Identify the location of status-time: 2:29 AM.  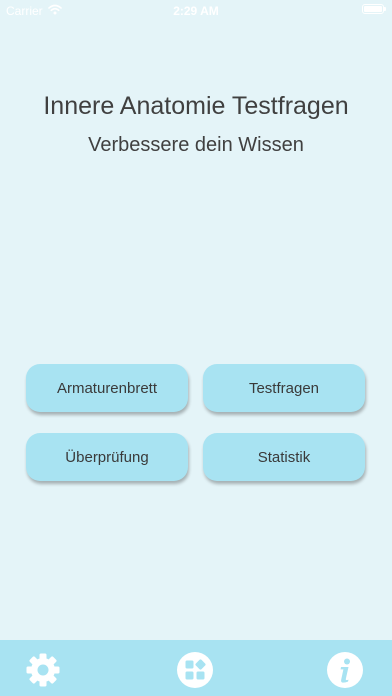
(196, 11).